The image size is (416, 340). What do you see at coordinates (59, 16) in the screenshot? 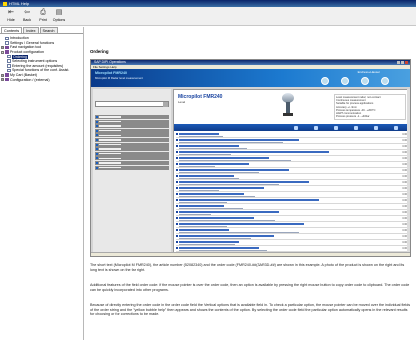
I see `options-button: ▤ Options` at bounding box center [59, 16].